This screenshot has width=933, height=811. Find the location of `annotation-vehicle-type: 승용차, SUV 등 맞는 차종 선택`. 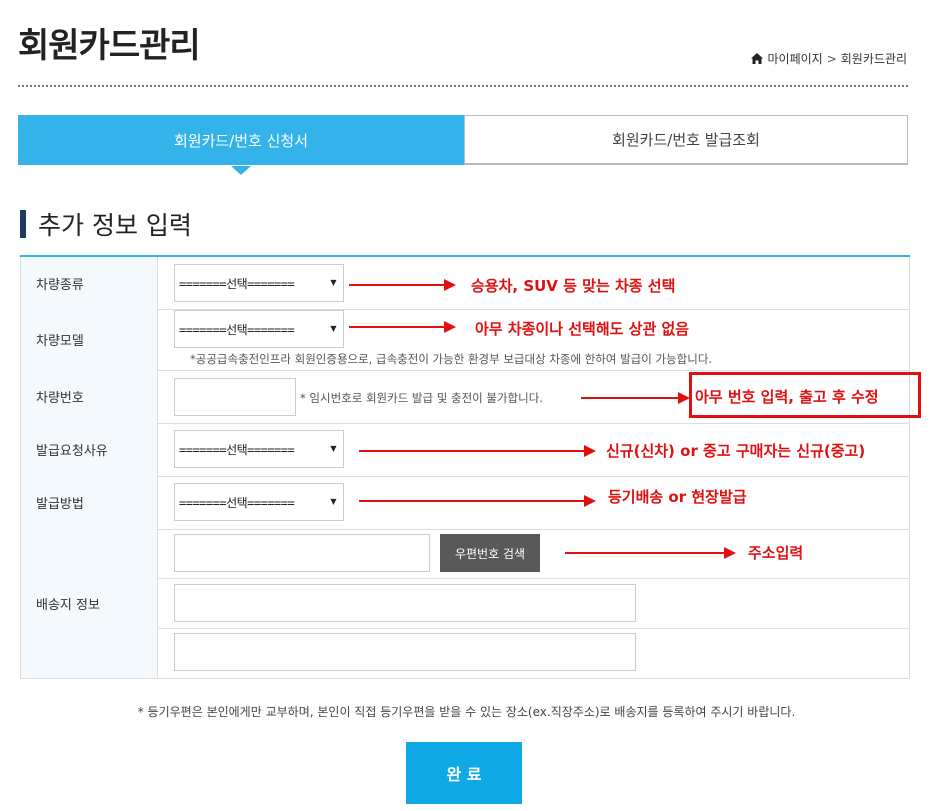

annotation-vehicle-type: 승용차, SUV 등 맞는 차종 선택 is located at coordinates (573, 286).